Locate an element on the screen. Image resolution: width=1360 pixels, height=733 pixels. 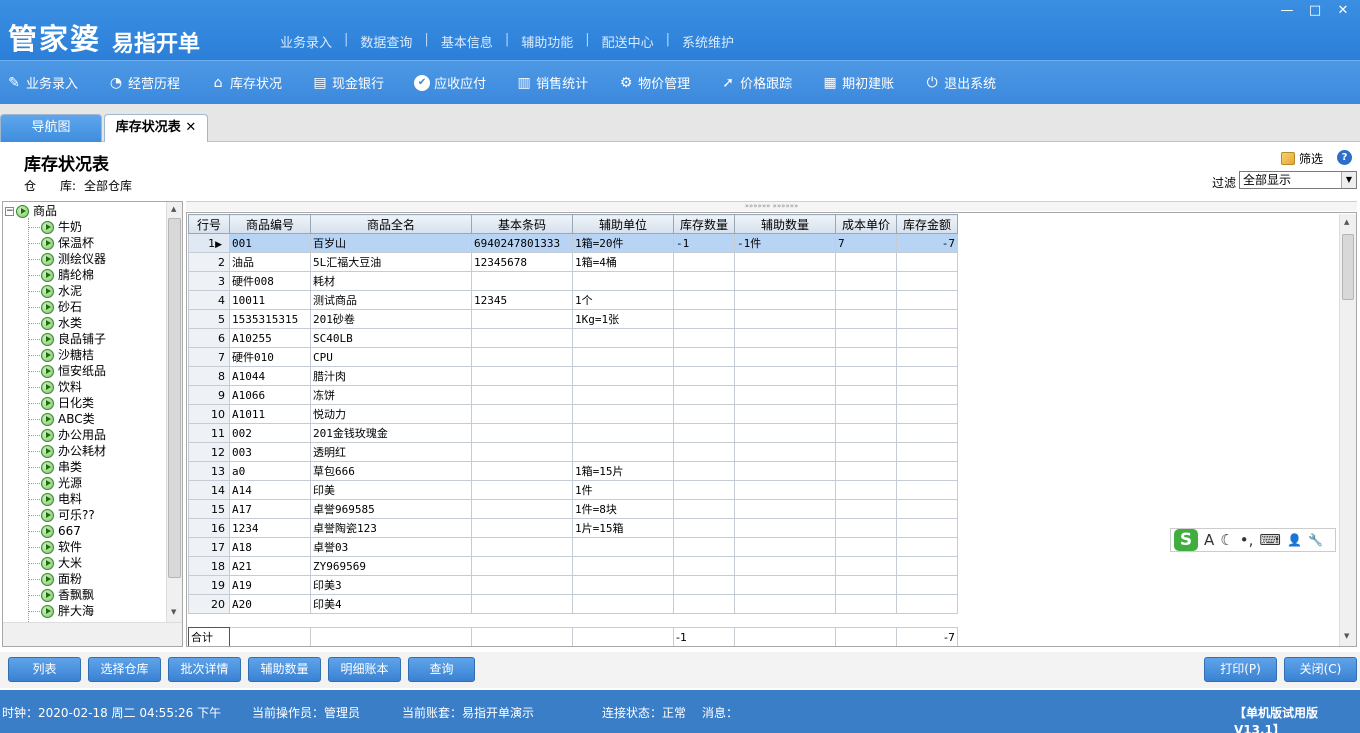
filter-select: 全部显示 ▼ is located at coordinates (1298, 180).